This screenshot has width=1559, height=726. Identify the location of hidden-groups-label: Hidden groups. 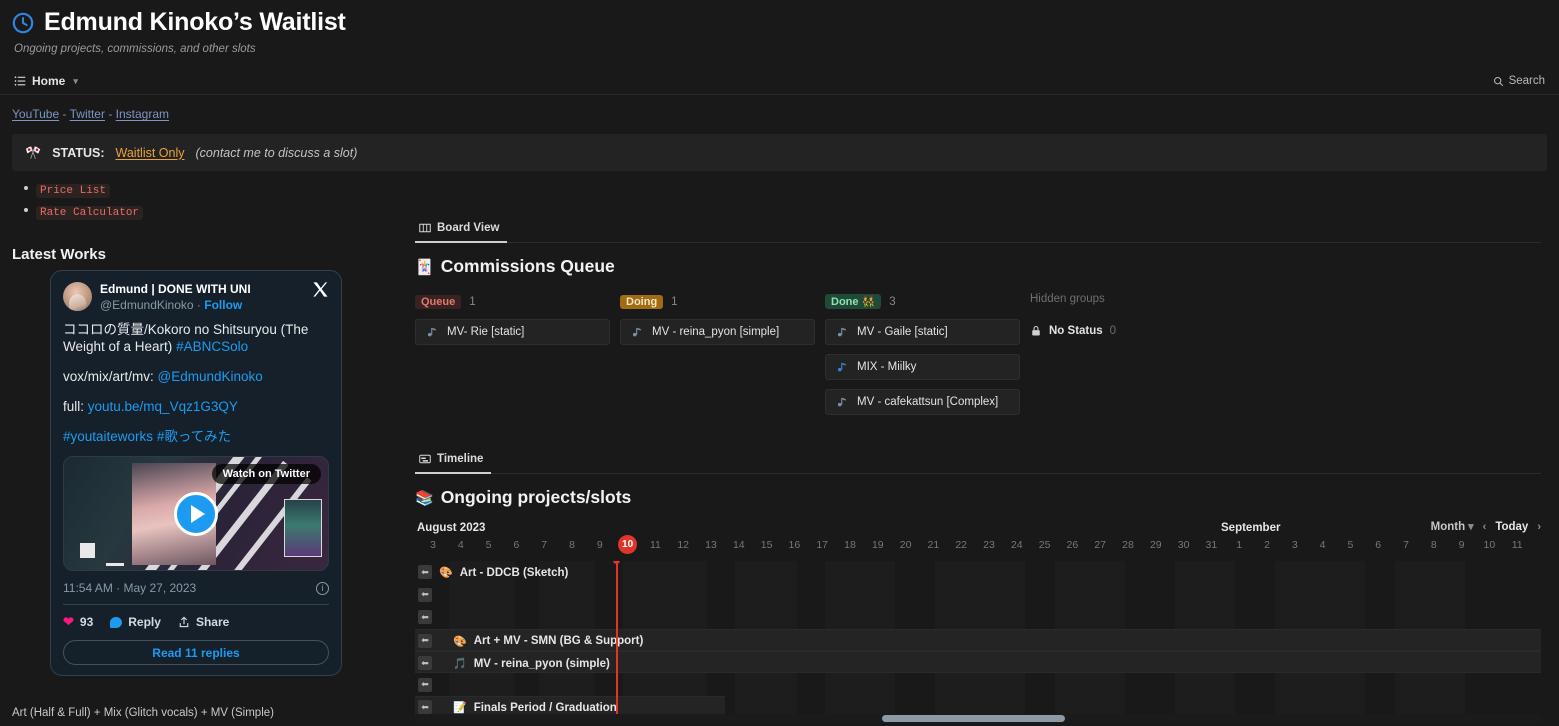
(1067, 299).